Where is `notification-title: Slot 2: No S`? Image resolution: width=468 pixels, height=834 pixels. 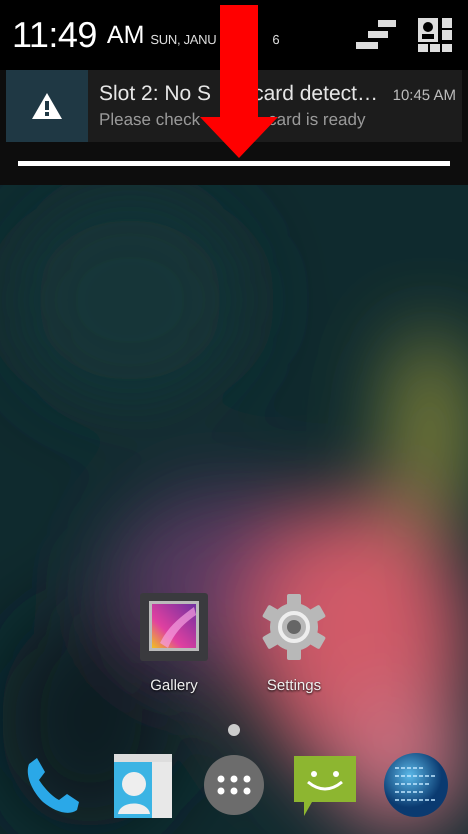
notification-title: Slot 2: No S is located at coordinates (155, 94).